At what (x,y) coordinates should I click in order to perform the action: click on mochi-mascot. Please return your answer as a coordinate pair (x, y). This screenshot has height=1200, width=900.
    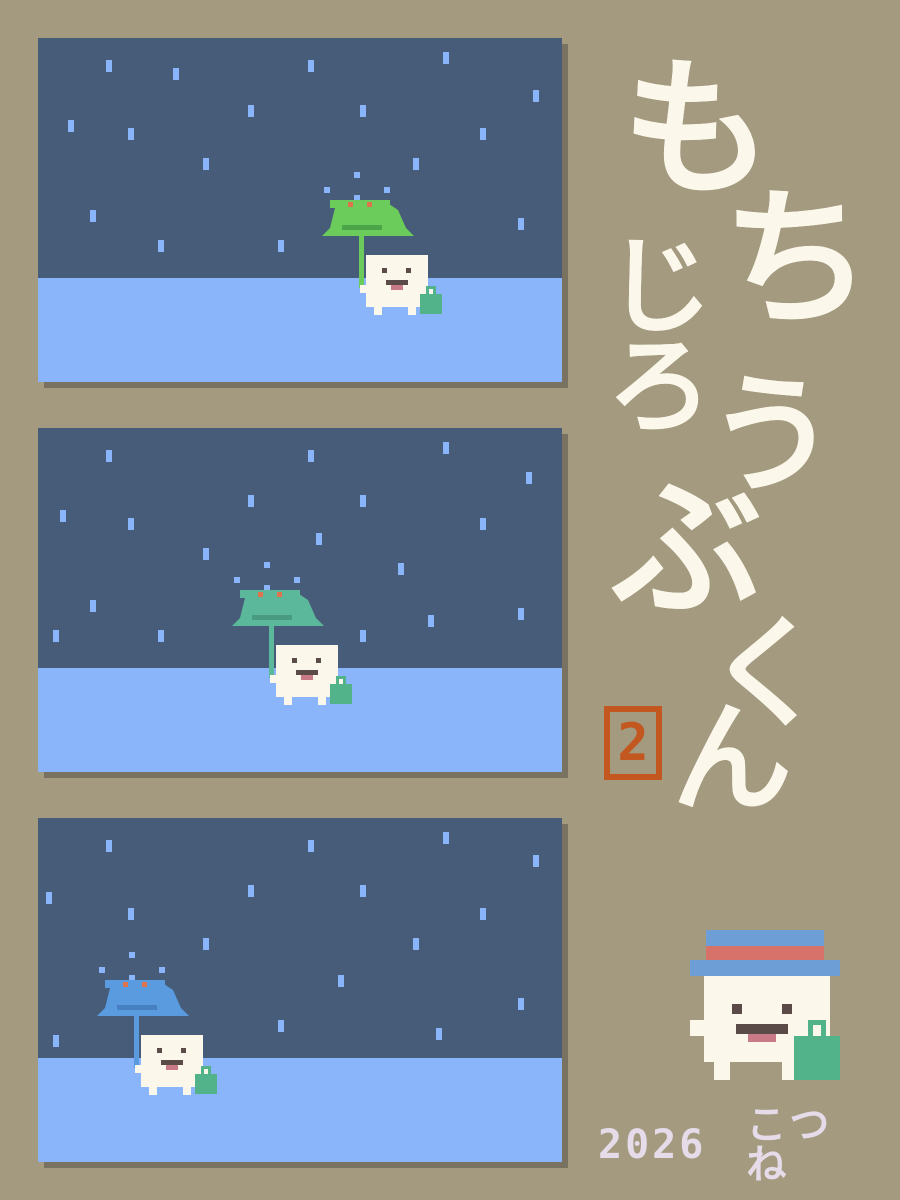
    Looking at the image, I should click on (770, 1010).